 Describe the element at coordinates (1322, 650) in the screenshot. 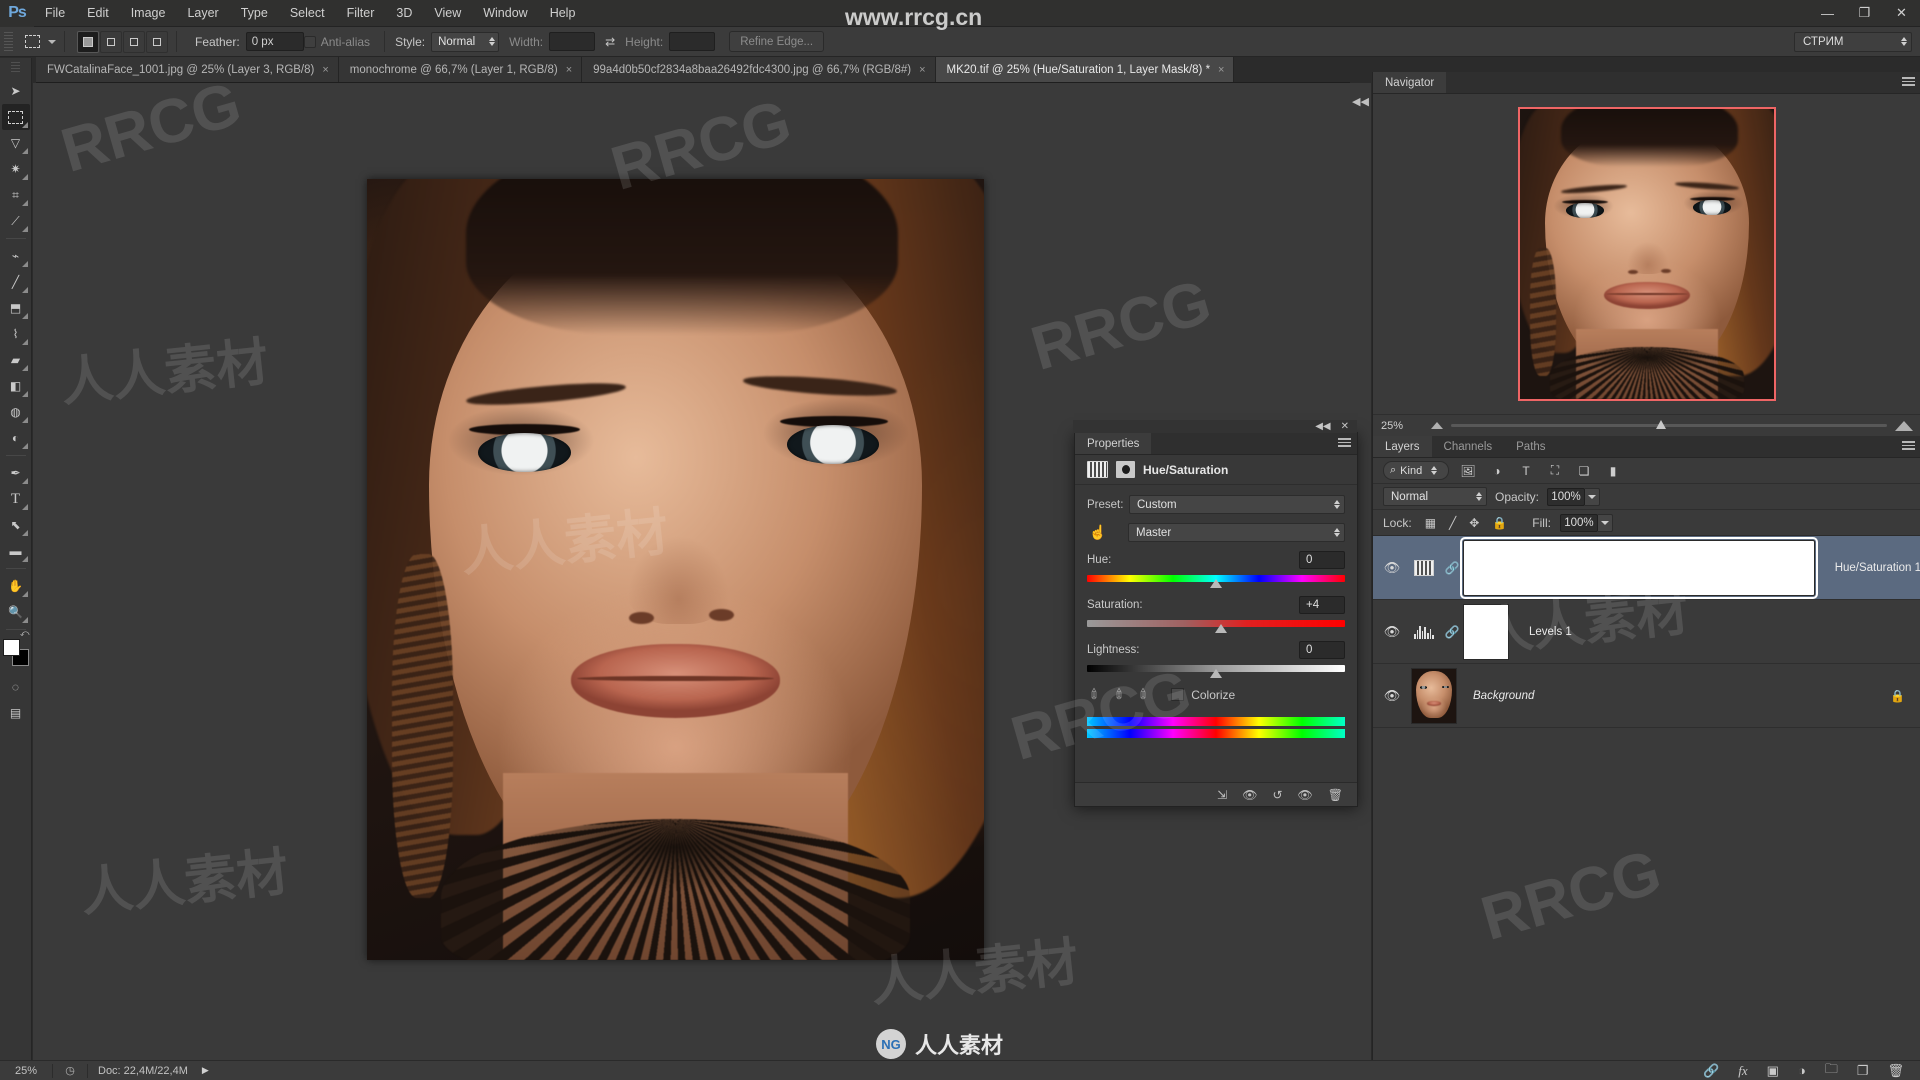

I see `lightness-value-input: 0` at that location.